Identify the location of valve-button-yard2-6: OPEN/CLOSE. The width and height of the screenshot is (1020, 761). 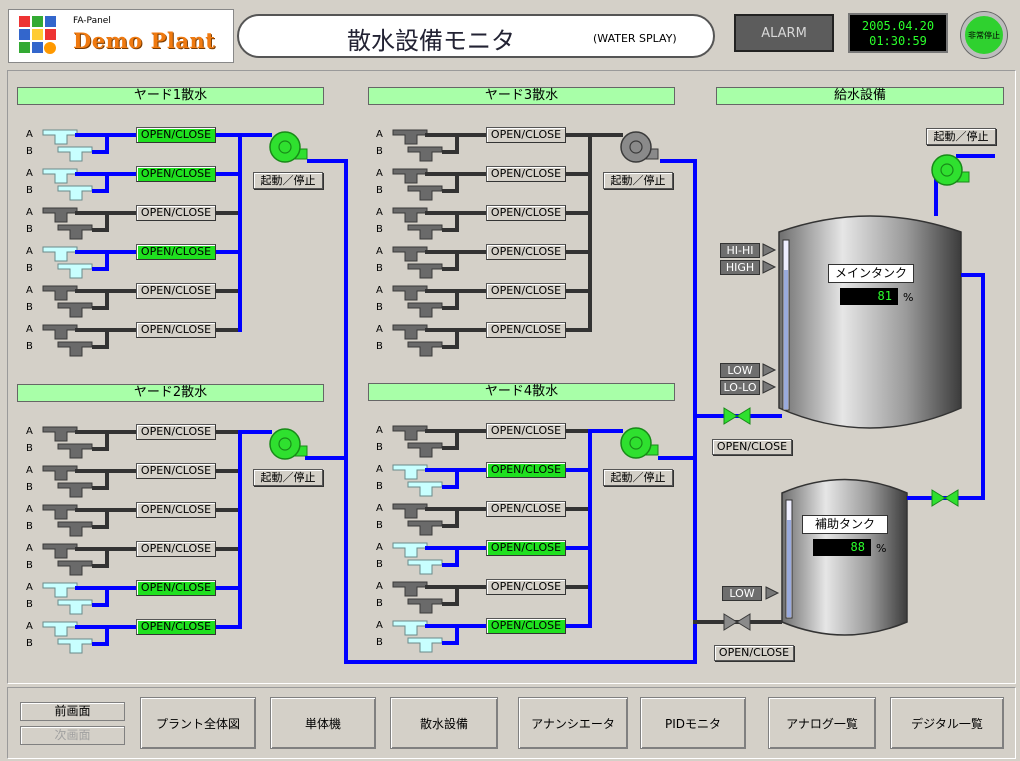
(176, 627).